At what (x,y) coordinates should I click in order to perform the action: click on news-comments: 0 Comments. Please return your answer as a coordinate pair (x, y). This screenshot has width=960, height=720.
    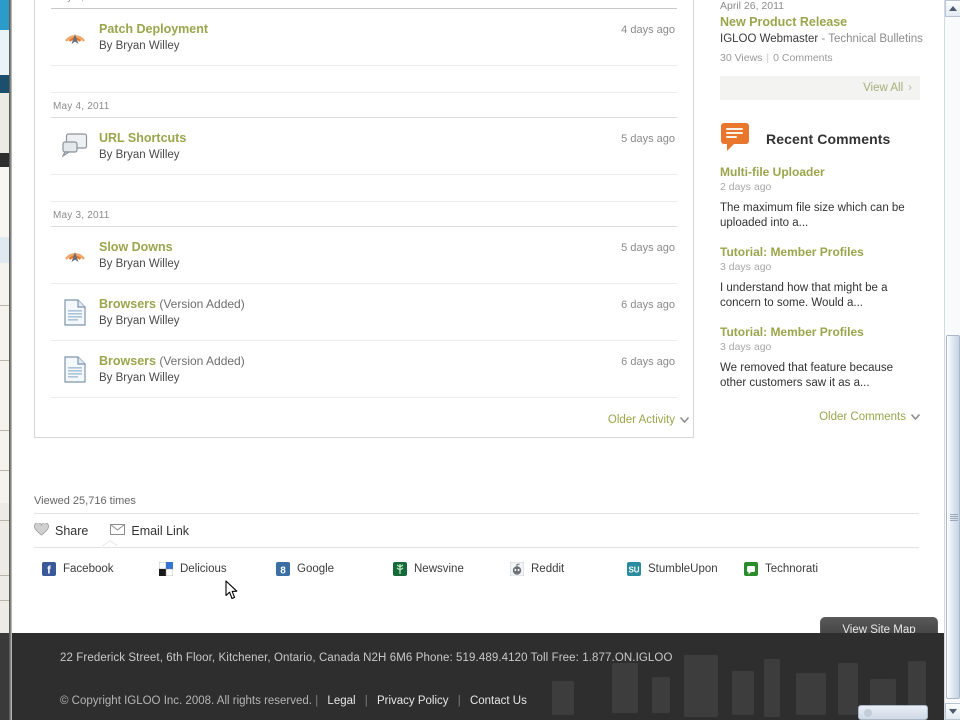
    Looking at the image, I should click on (803, 58).